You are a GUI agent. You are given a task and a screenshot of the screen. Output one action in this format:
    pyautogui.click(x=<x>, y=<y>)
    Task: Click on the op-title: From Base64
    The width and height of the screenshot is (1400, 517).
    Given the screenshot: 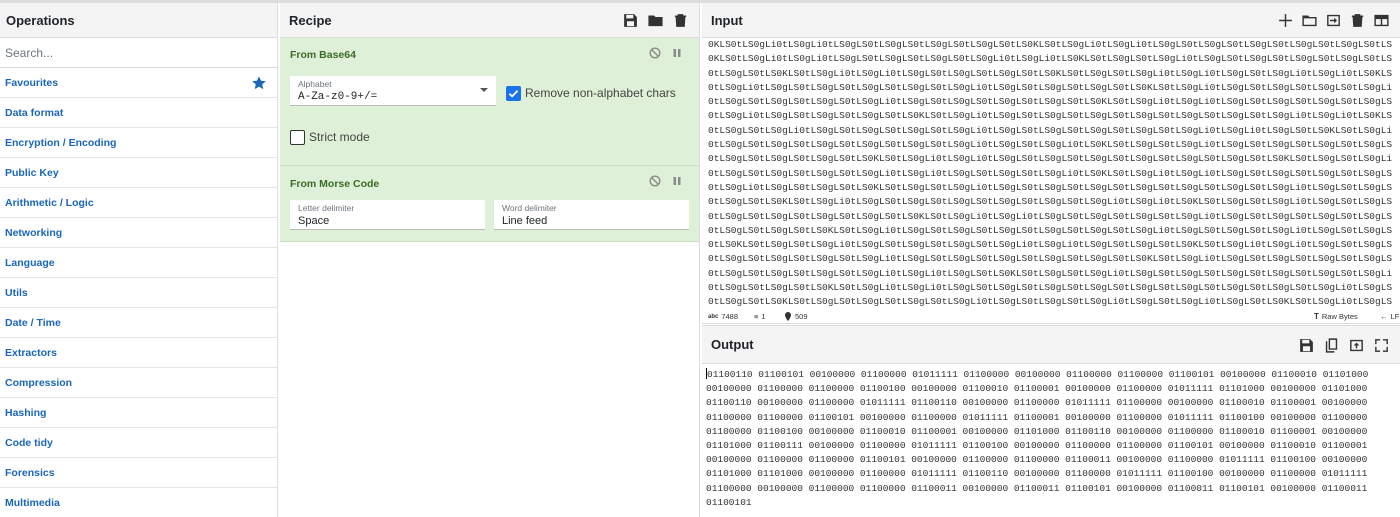 What is the action you would take?
    pyautogui.click(x=323, y=55)
    